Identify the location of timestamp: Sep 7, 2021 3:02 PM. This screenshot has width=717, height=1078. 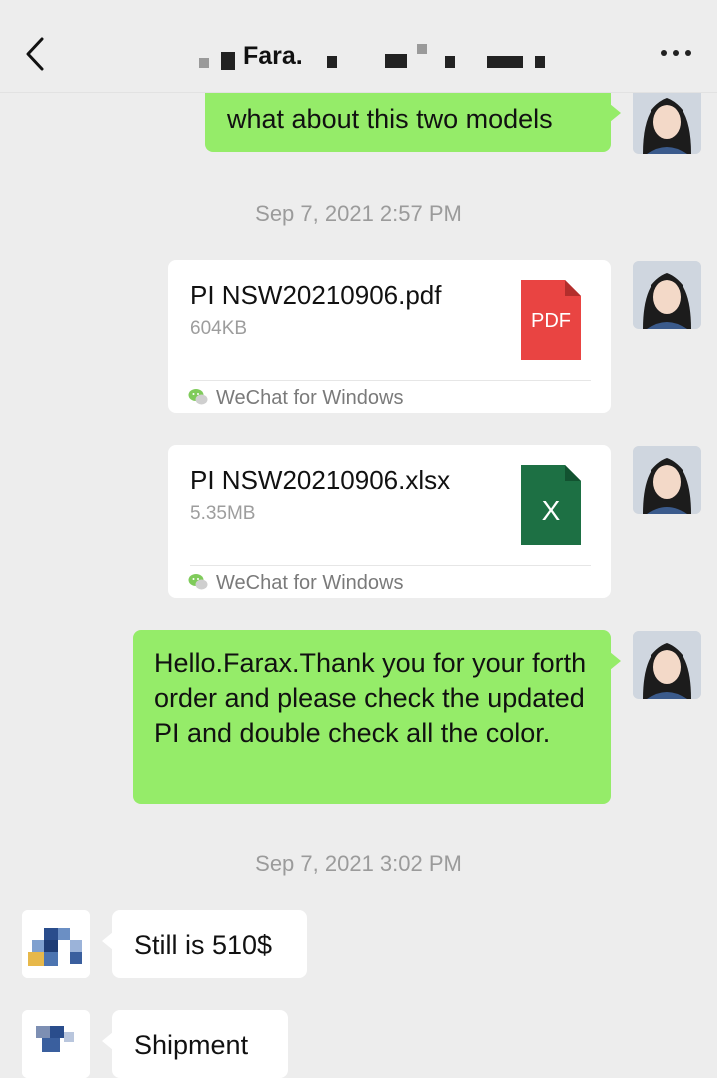
(358, 863).